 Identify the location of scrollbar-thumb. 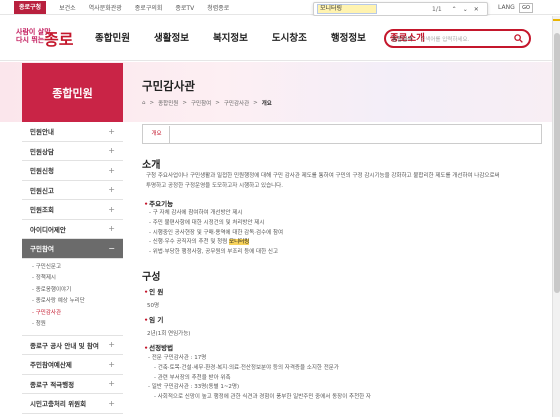
(557, 163).